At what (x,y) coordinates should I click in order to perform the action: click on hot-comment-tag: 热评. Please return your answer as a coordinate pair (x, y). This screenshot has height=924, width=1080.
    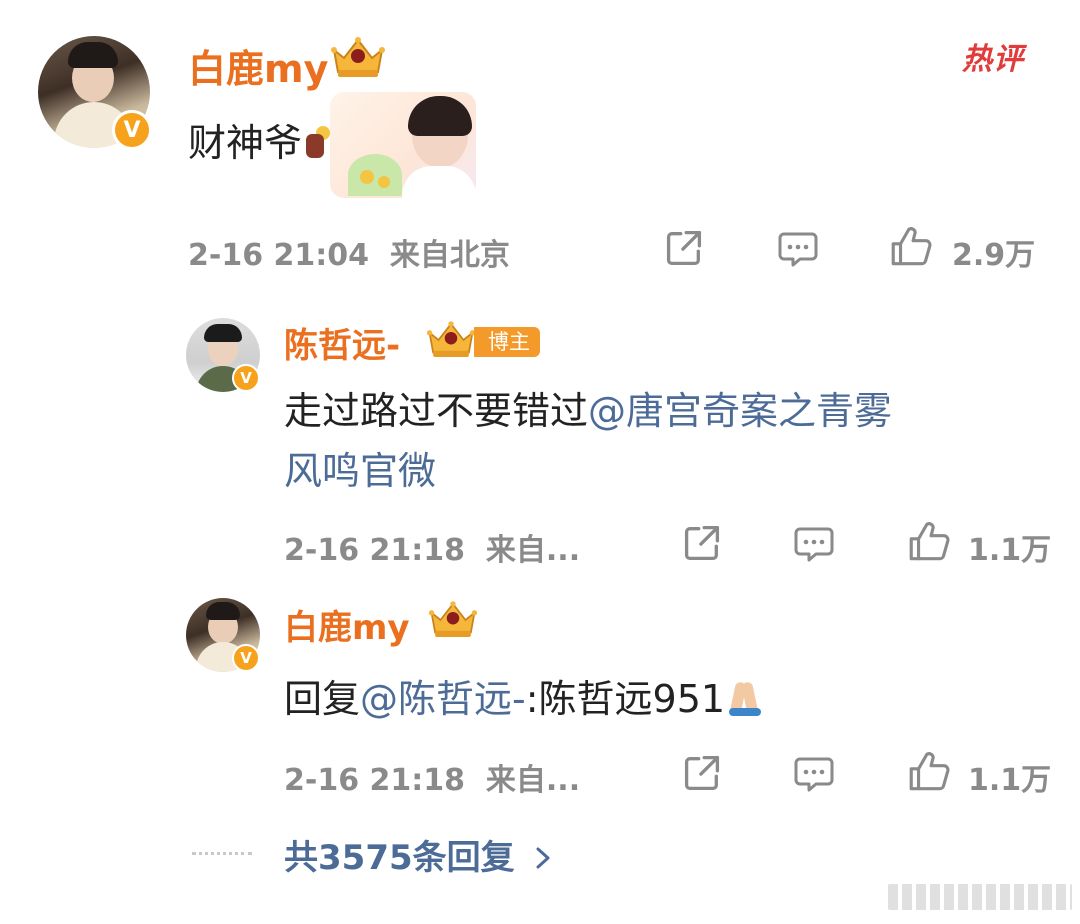
    Looking at the image, I should click on (993, 59).